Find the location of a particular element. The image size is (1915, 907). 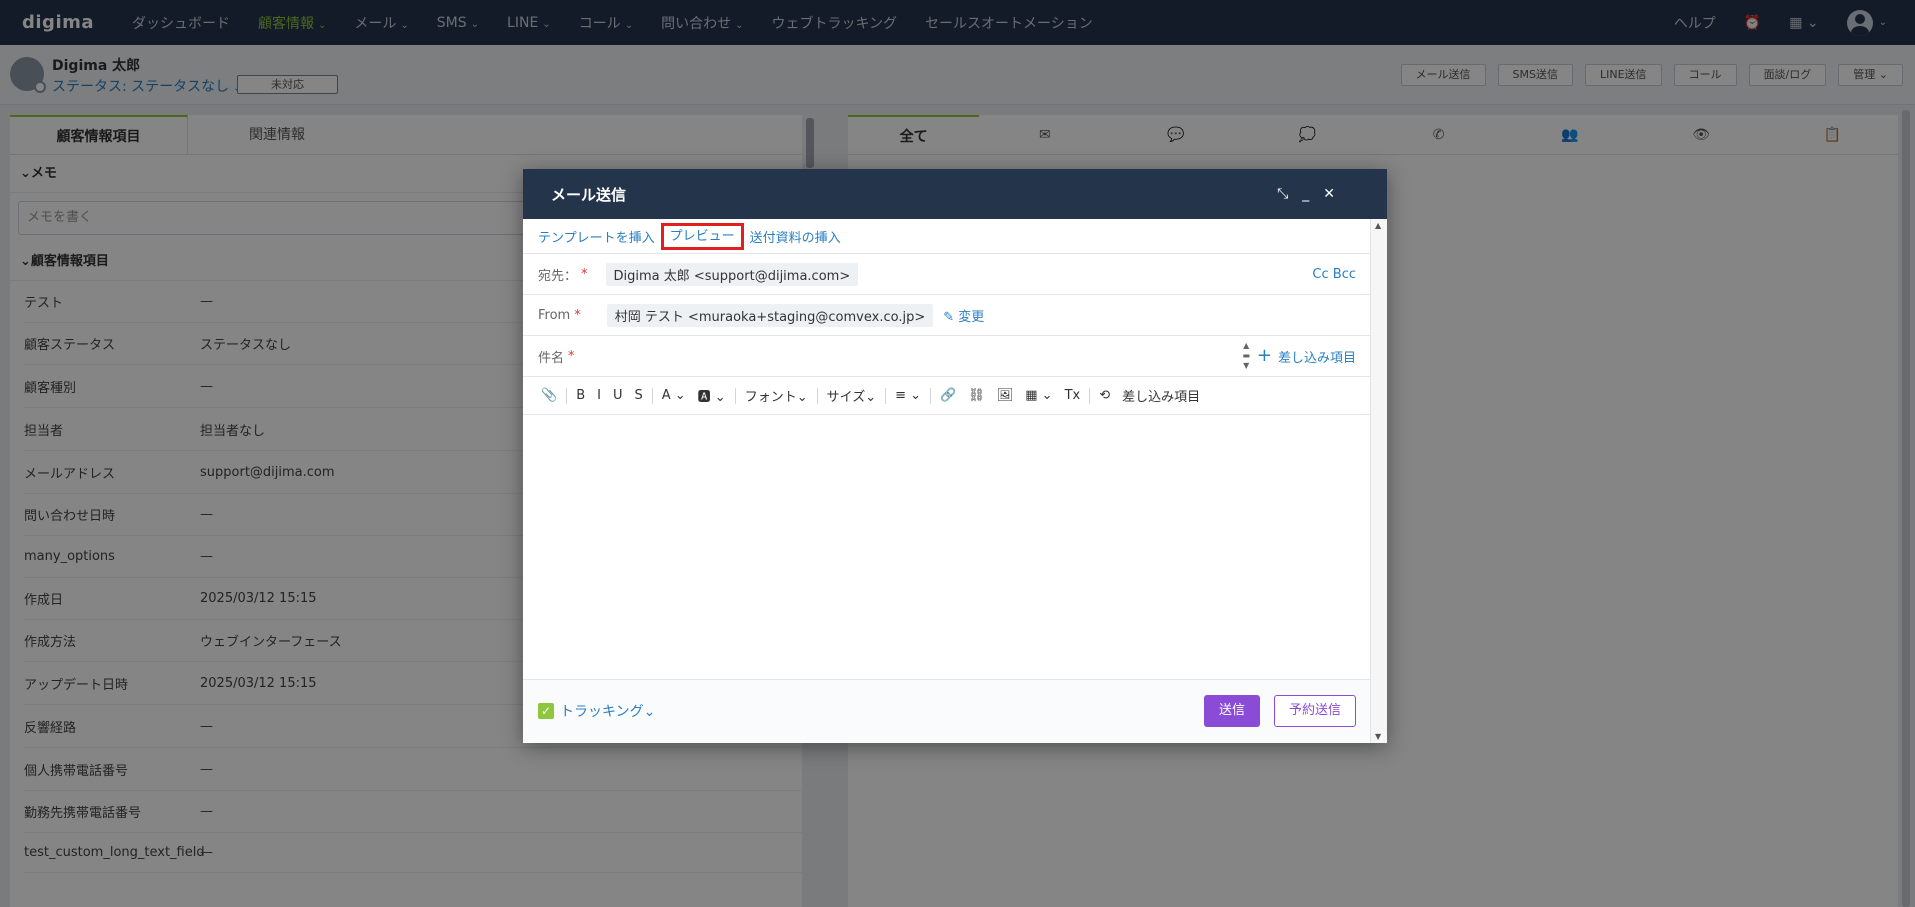

sender-chip: 村岡 テスト <muraoka+staging@comvex.co.jp> is located at coordinates (770, 315).